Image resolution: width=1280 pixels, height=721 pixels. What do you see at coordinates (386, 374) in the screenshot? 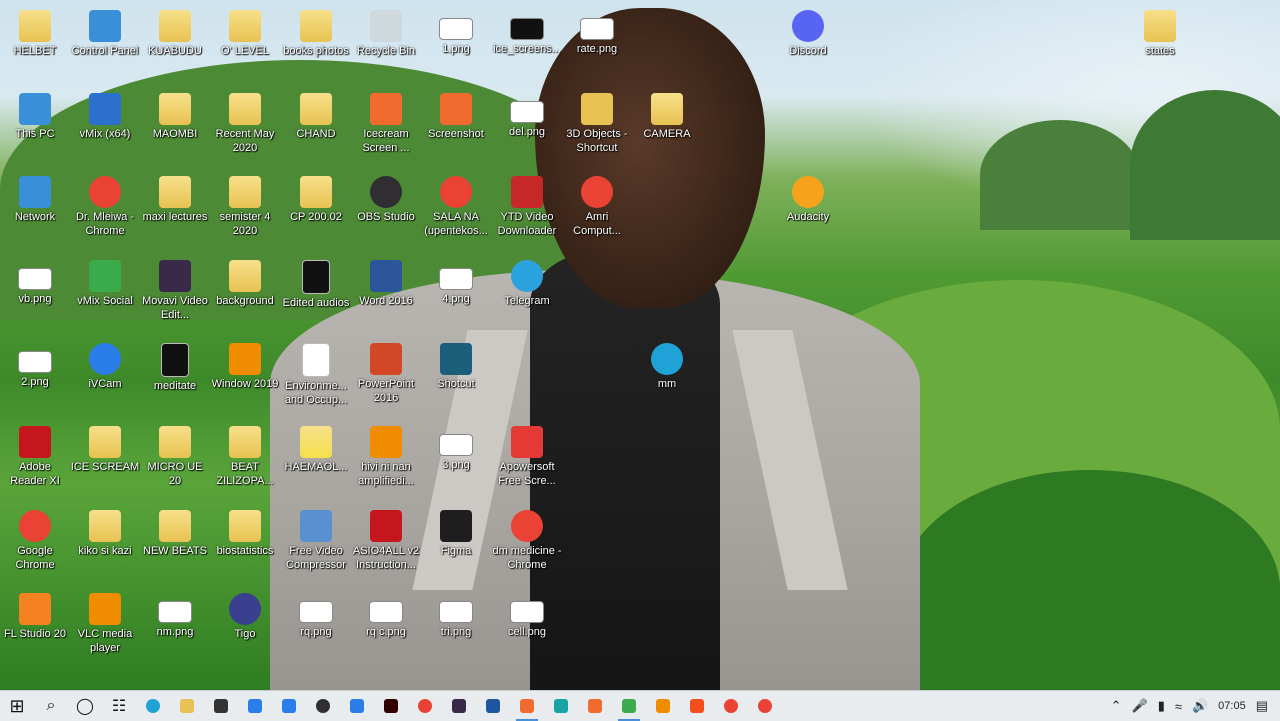
I see `desktop-icon: PowerPoint 2016` at bounding box center [386, 374].